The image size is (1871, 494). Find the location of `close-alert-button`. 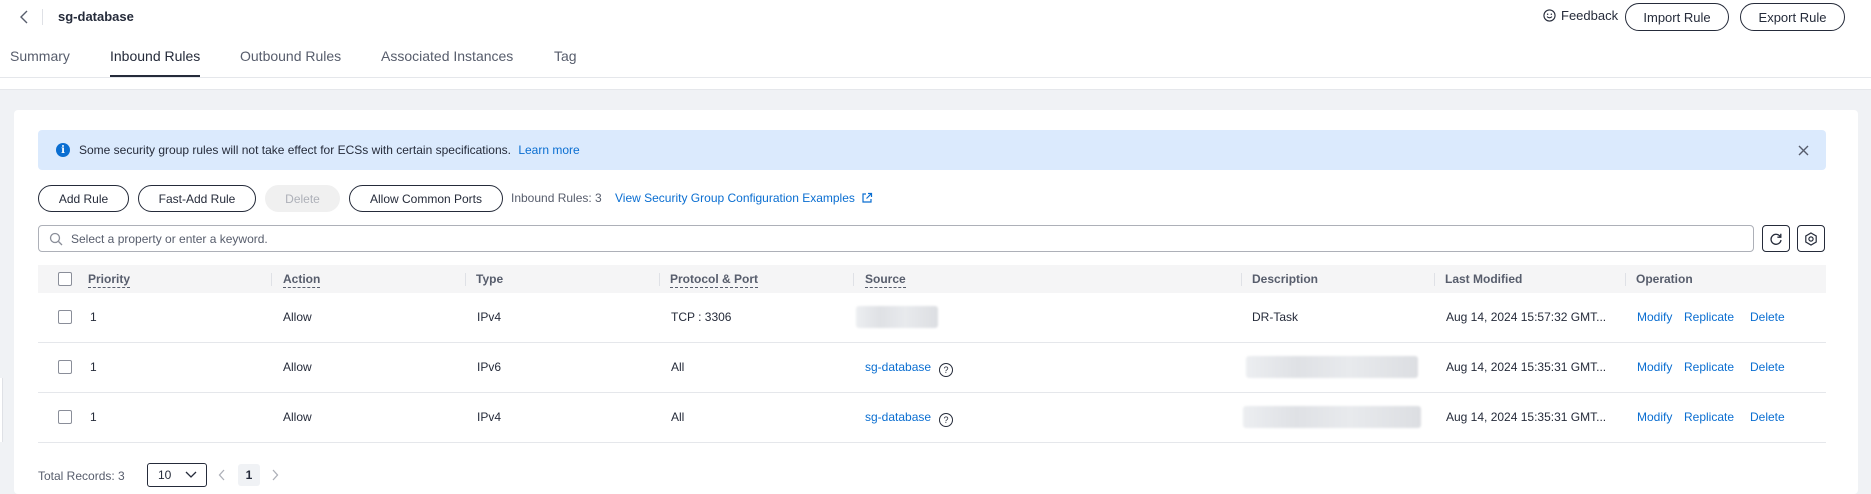

close-alert-button is located at coordinates (1803, 150).